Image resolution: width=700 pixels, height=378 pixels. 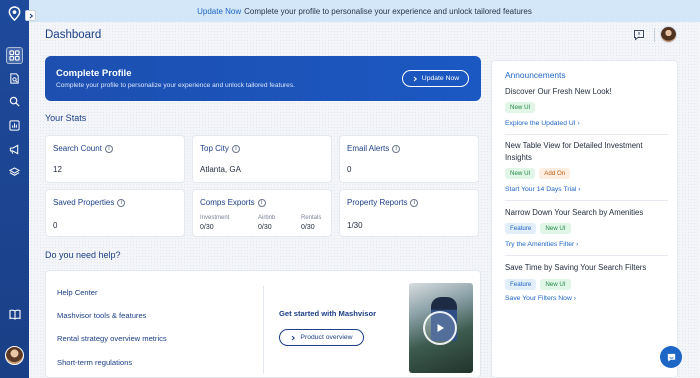 I want to click on chart-icon, so click(x=14, y=125).